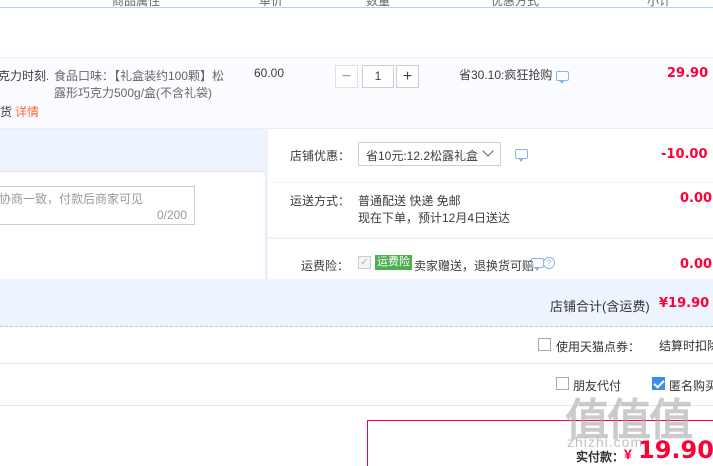 Image resolution: width=713 pixels, height=466 pixels. I want to click on header-price: 单价, so click(271, 4).